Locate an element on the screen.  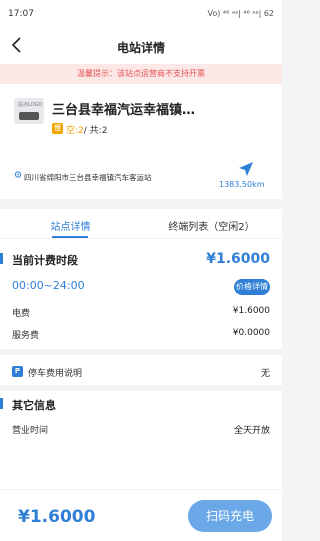
station-logo: 站点LOGO is located at coordinates (29, 111).